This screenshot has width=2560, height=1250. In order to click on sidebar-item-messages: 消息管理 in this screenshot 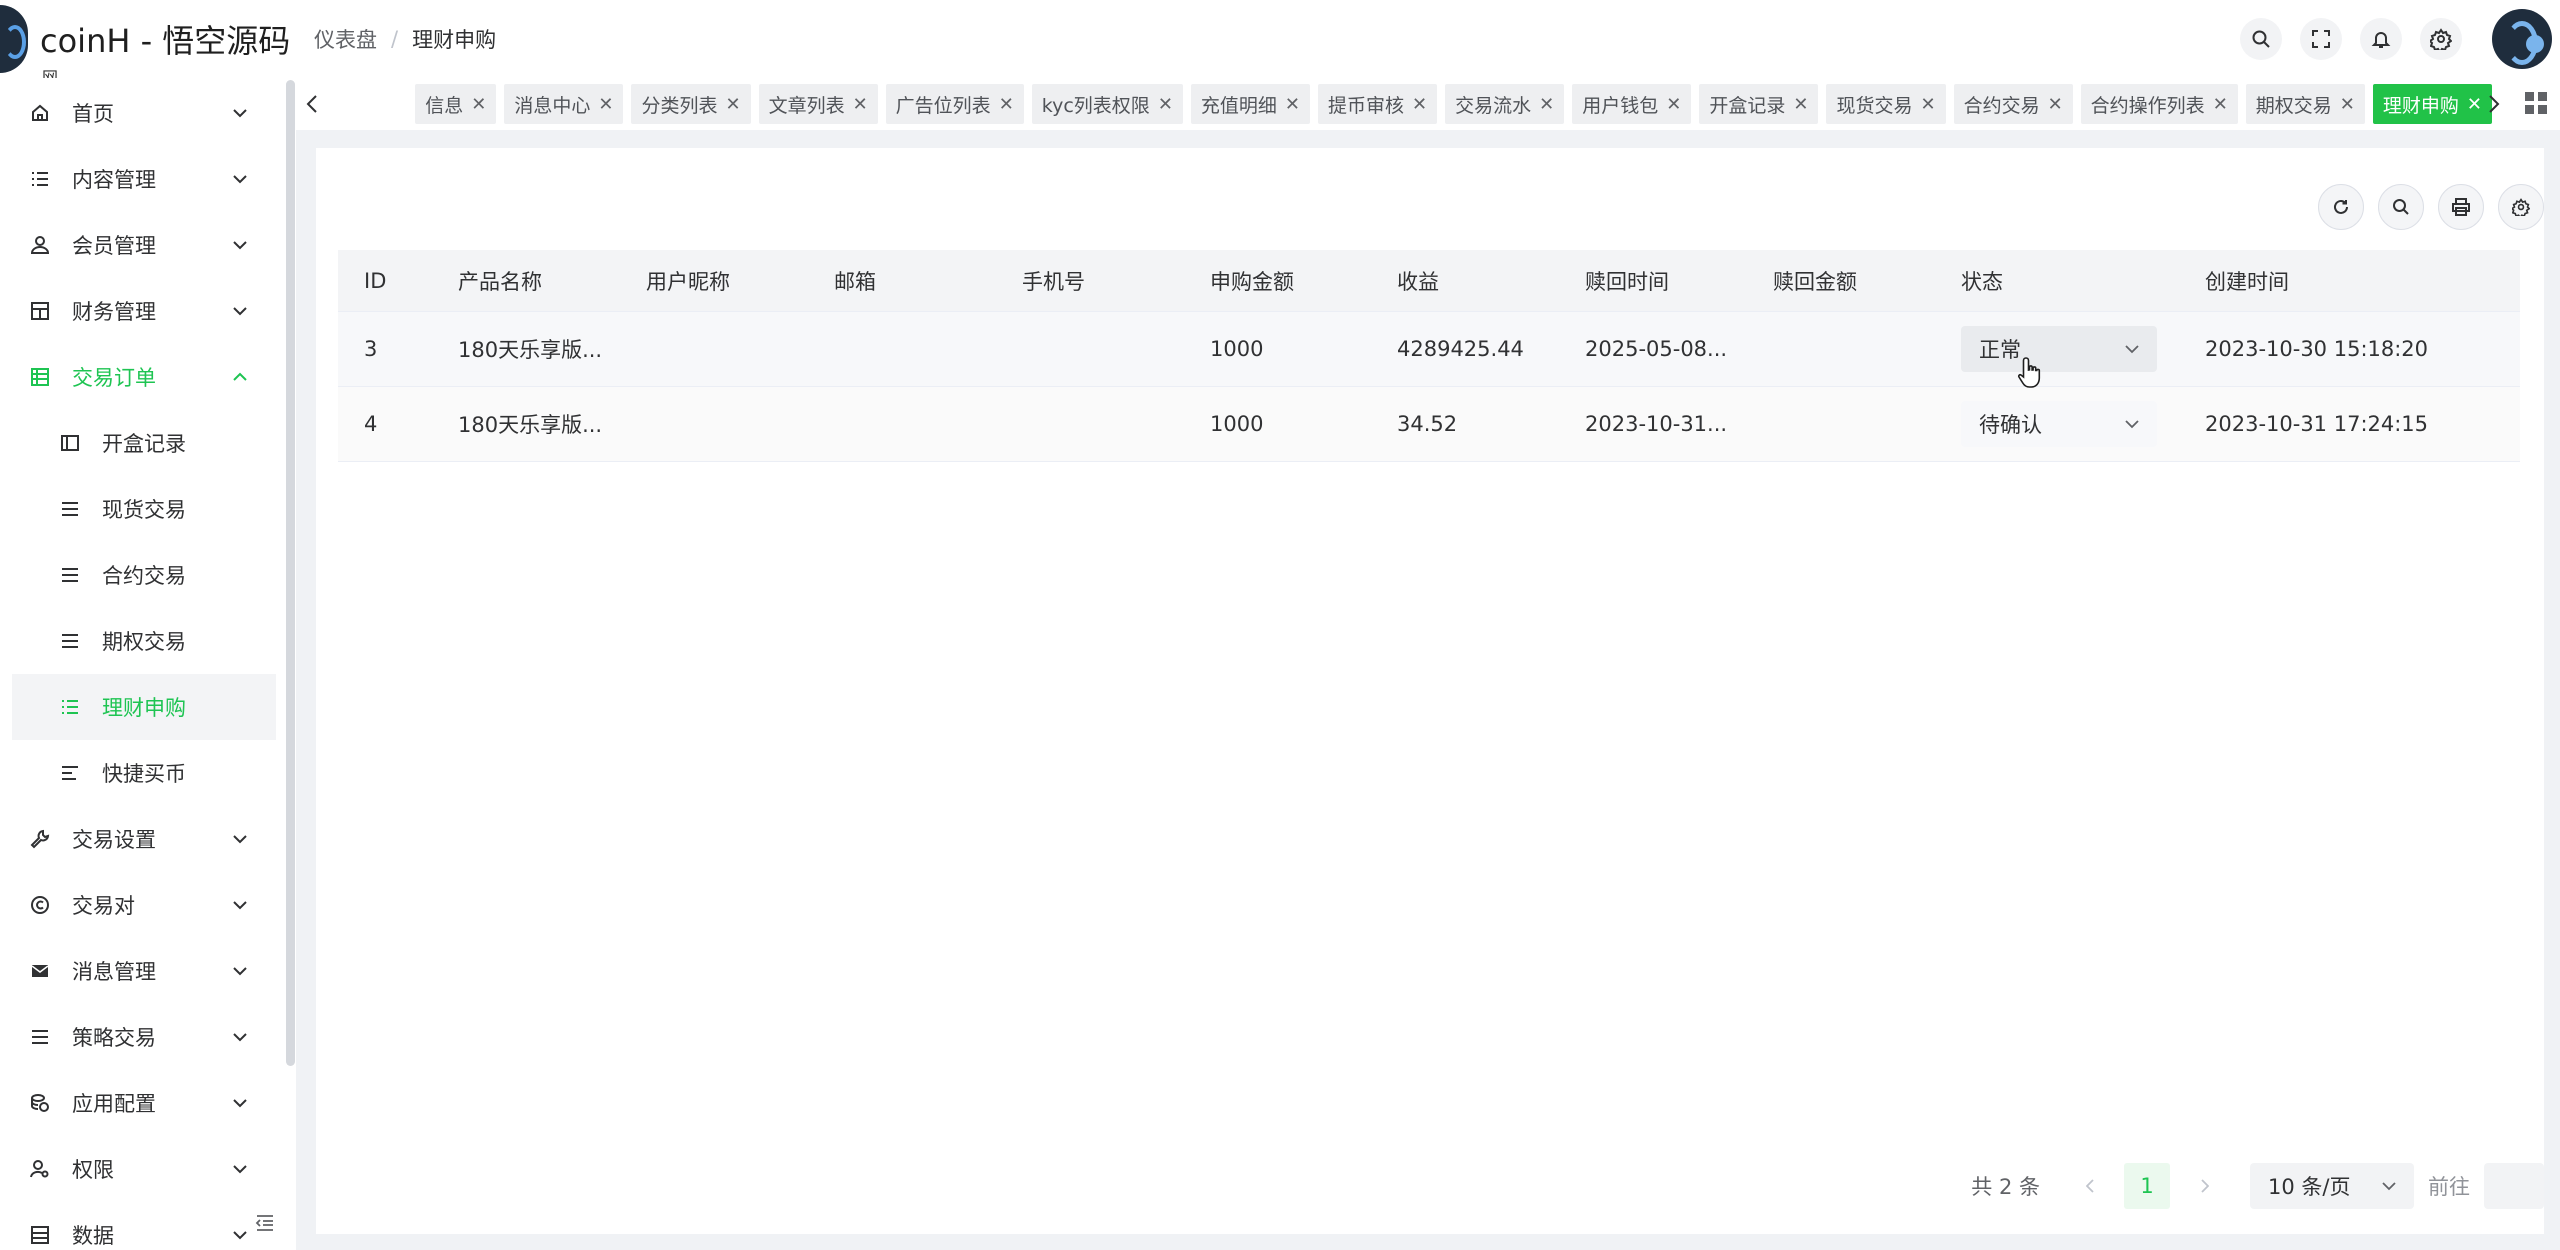, I will do `click(138, 971)`.